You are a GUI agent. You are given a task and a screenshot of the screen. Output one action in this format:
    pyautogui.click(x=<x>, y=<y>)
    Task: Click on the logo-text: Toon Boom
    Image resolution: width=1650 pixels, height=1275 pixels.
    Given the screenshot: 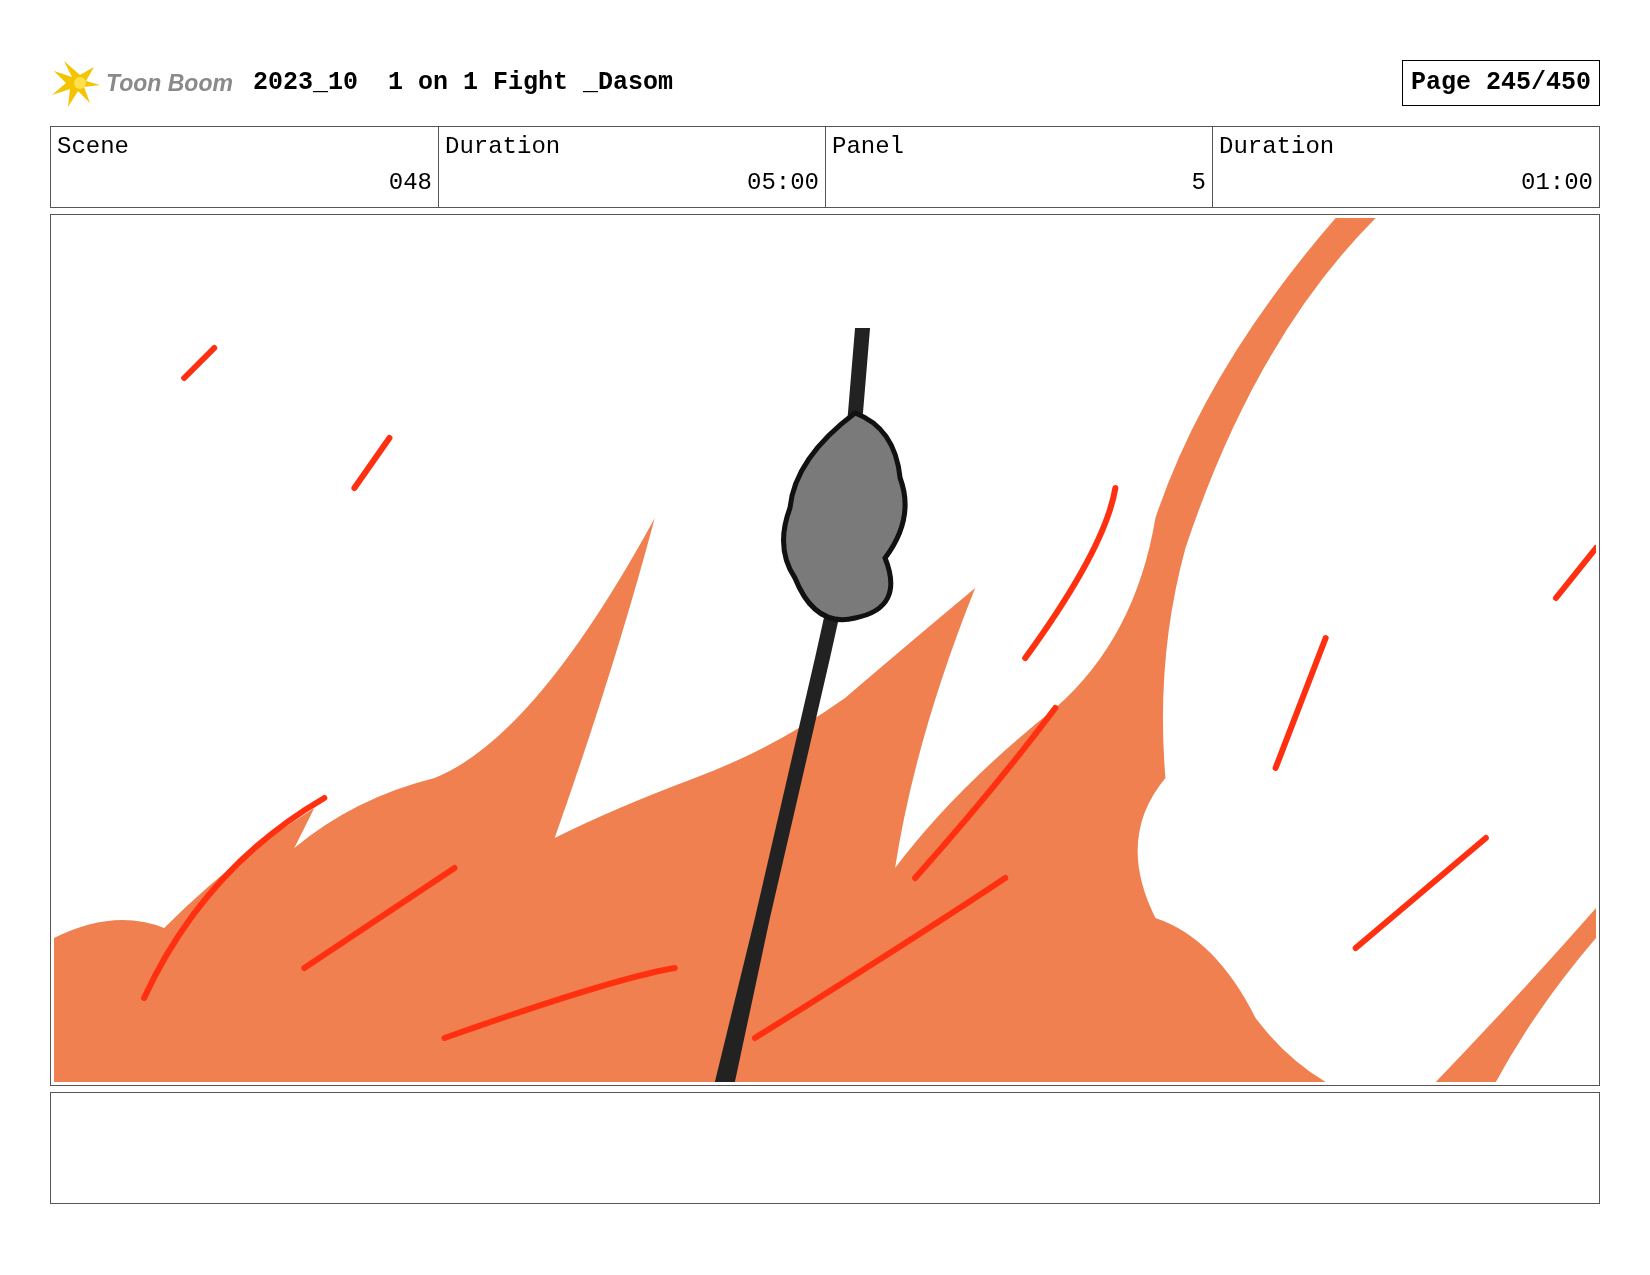 What is the action you would take?
    pyautogui.click(x=169, y=83)
    